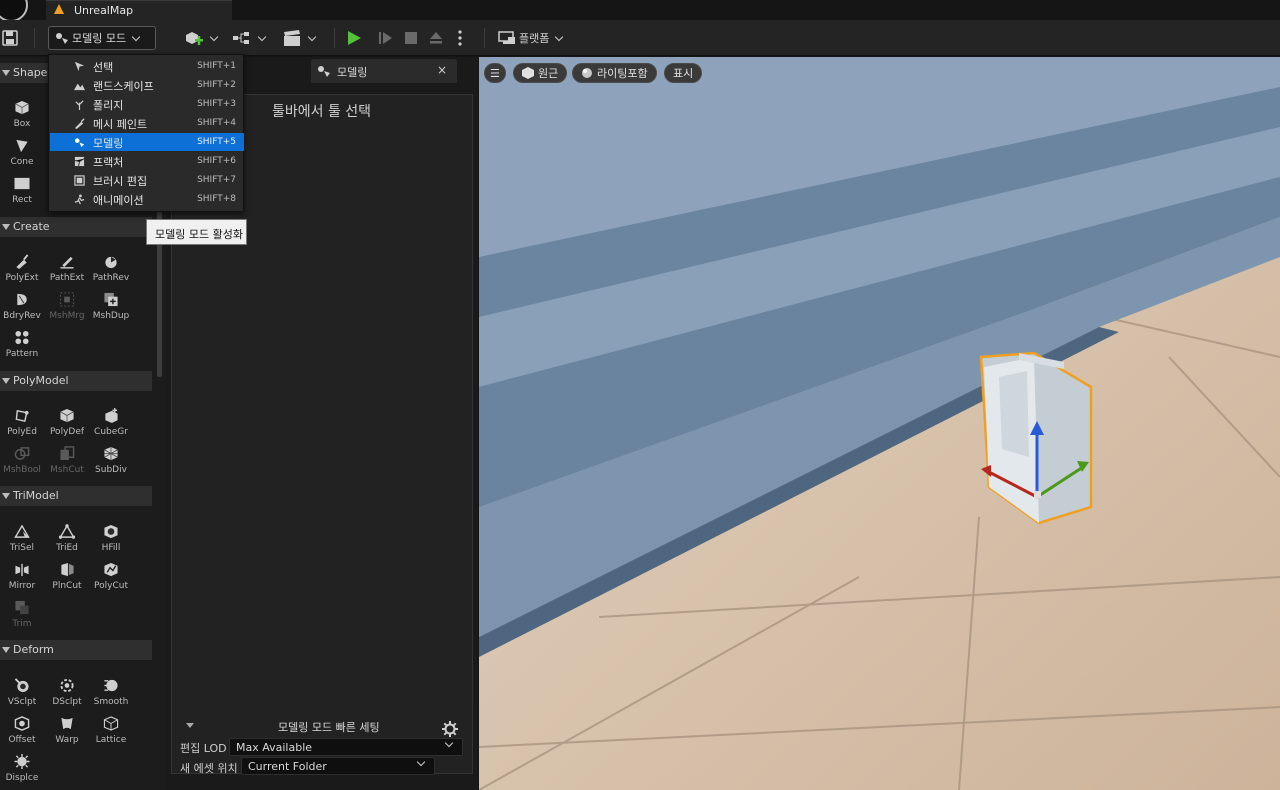 This screenshot has width=1280, height=790. What do you see at coordinates (147, 142) in the screenshot?
I see `menu-item-modeling: 모델링 SHIFT+5` at bounding box center [147, 142].